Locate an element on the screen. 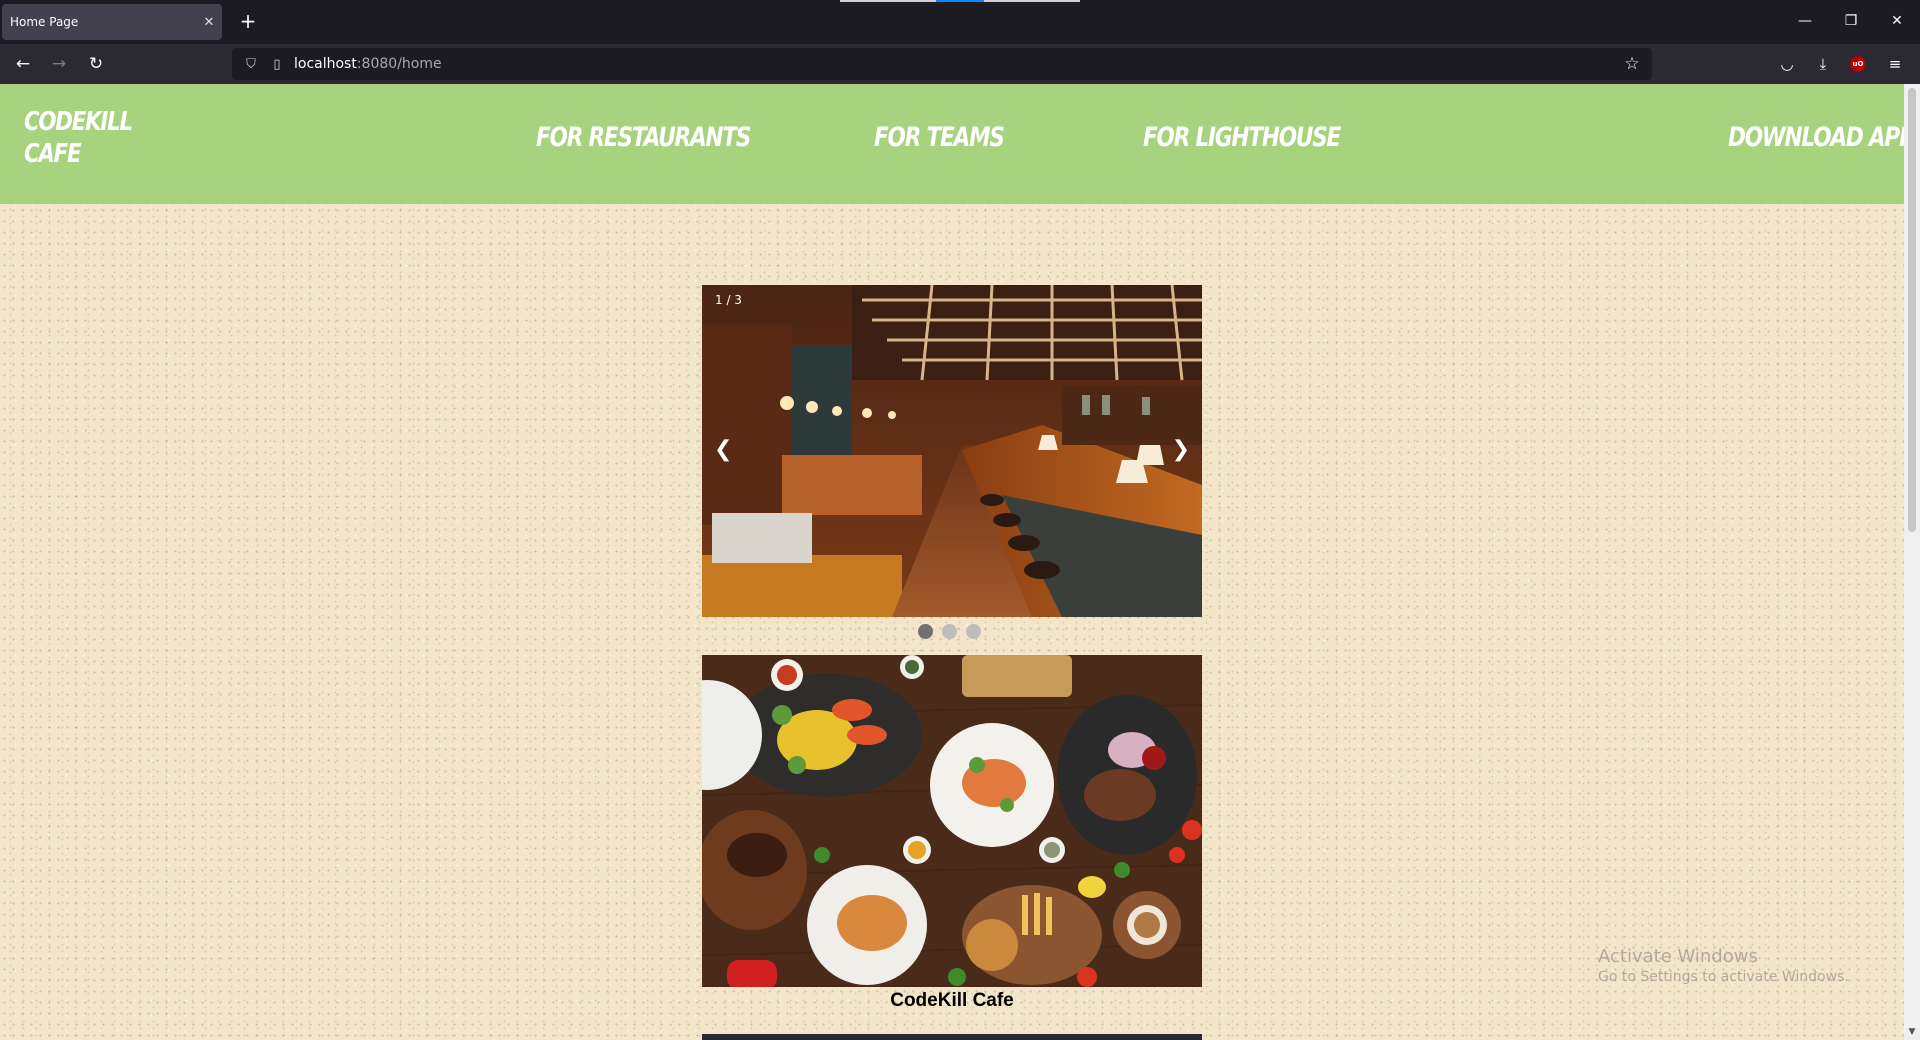 Image resolution: width=1920 pixels, height=1040 pixels. next-image-card is located at coordinates (952, 1037).